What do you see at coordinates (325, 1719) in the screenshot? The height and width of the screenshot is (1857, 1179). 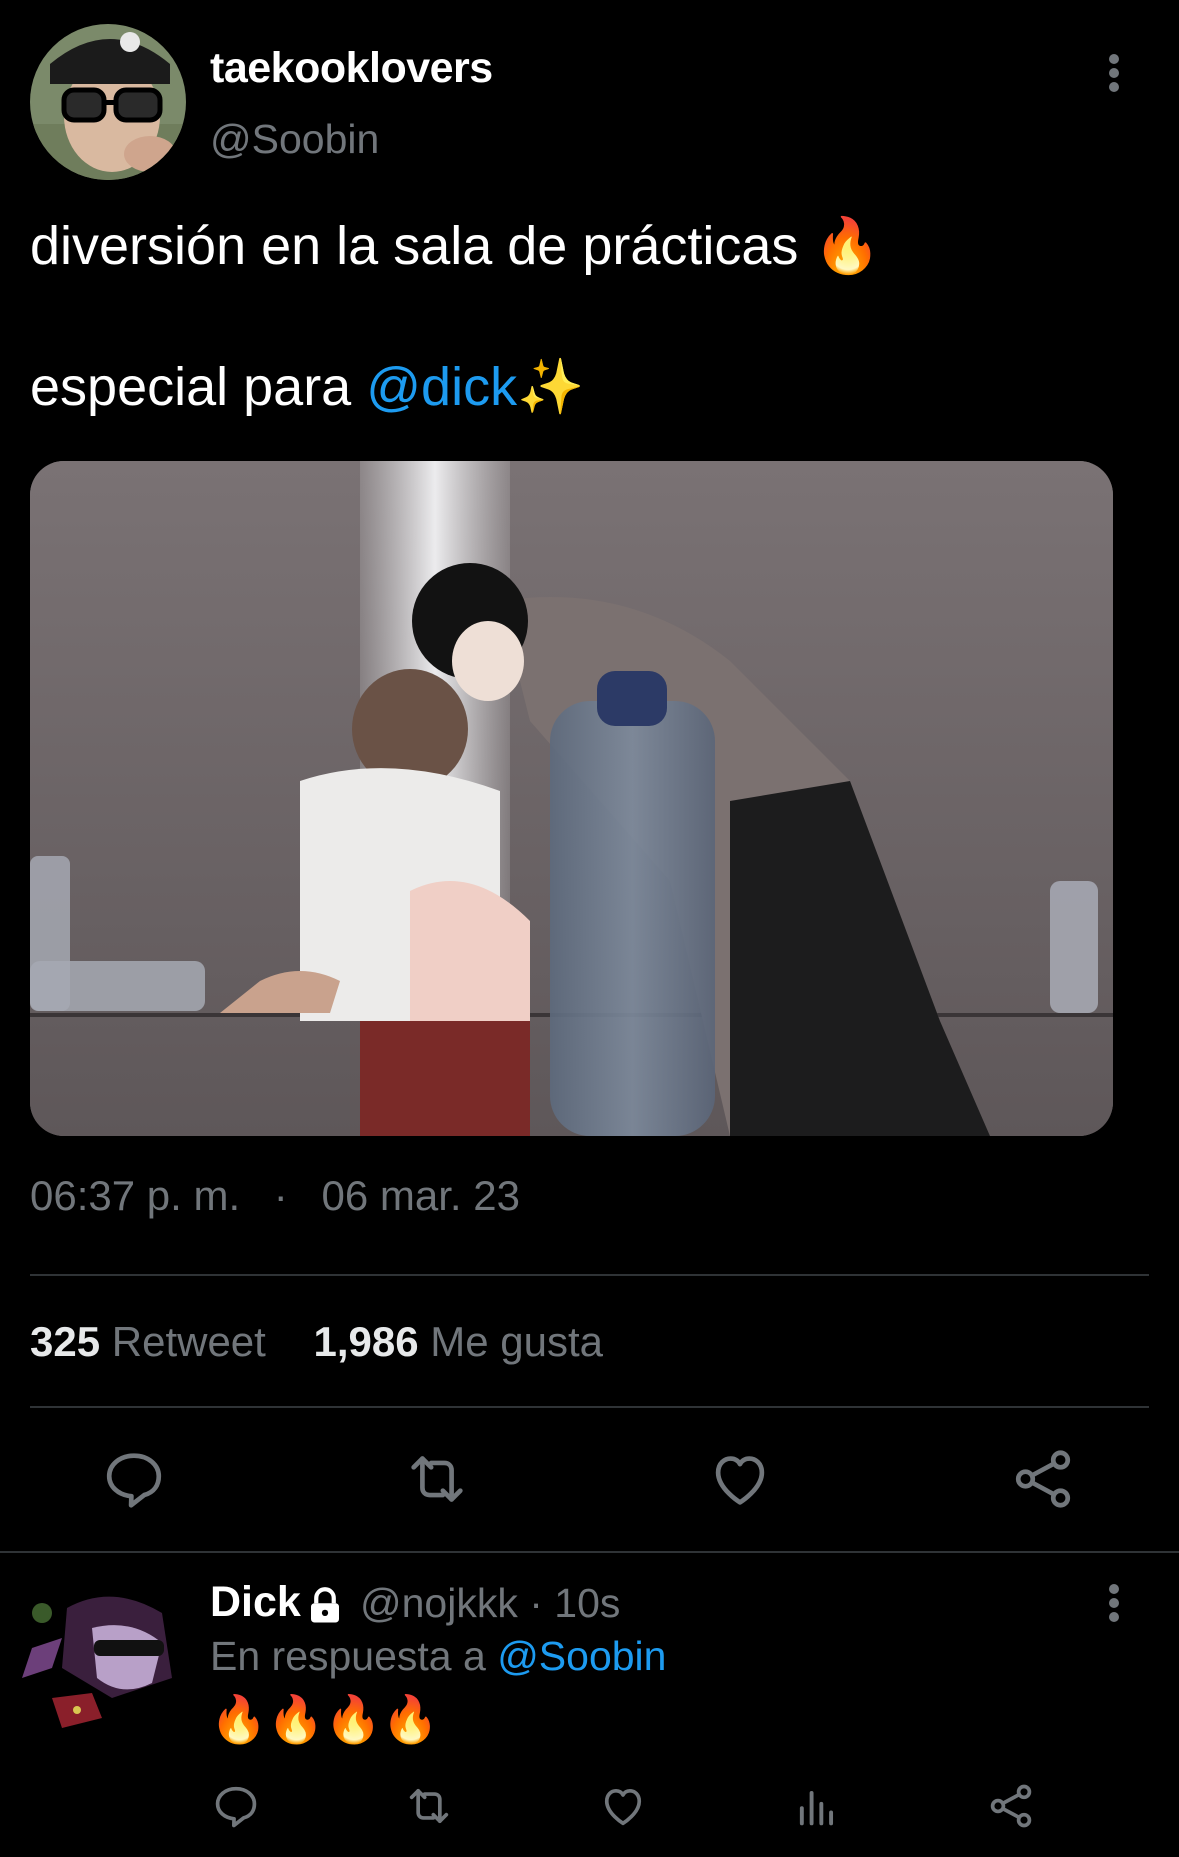 I see `reply-text: 🔥🔥🔥🔥` at bounding box center [325, 1719].